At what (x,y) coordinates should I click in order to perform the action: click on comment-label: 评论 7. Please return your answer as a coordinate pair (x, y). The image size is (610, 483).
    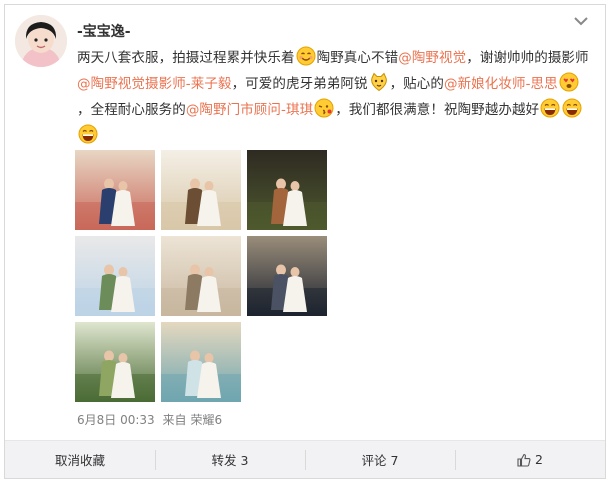
    Looking at the image, I should click on (380, 460).